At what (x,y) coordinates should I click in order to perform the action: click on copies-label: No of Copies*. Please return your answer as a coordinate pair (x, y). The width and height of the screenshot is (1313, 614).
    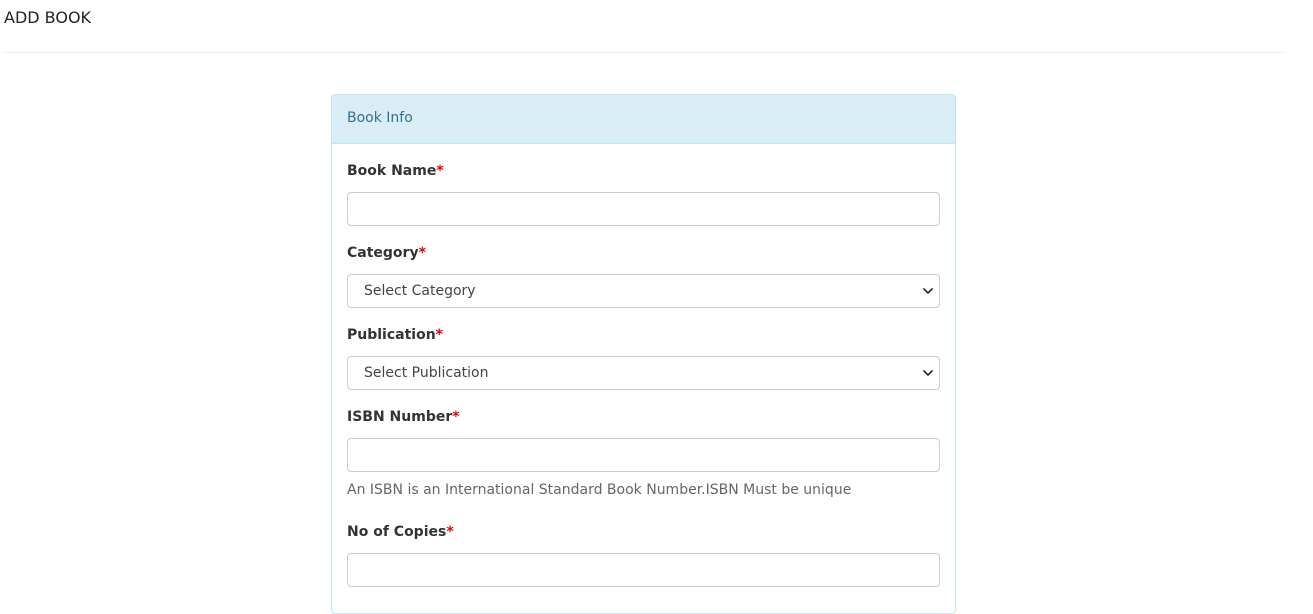
    Looking at the image, I should click on (400, 532).